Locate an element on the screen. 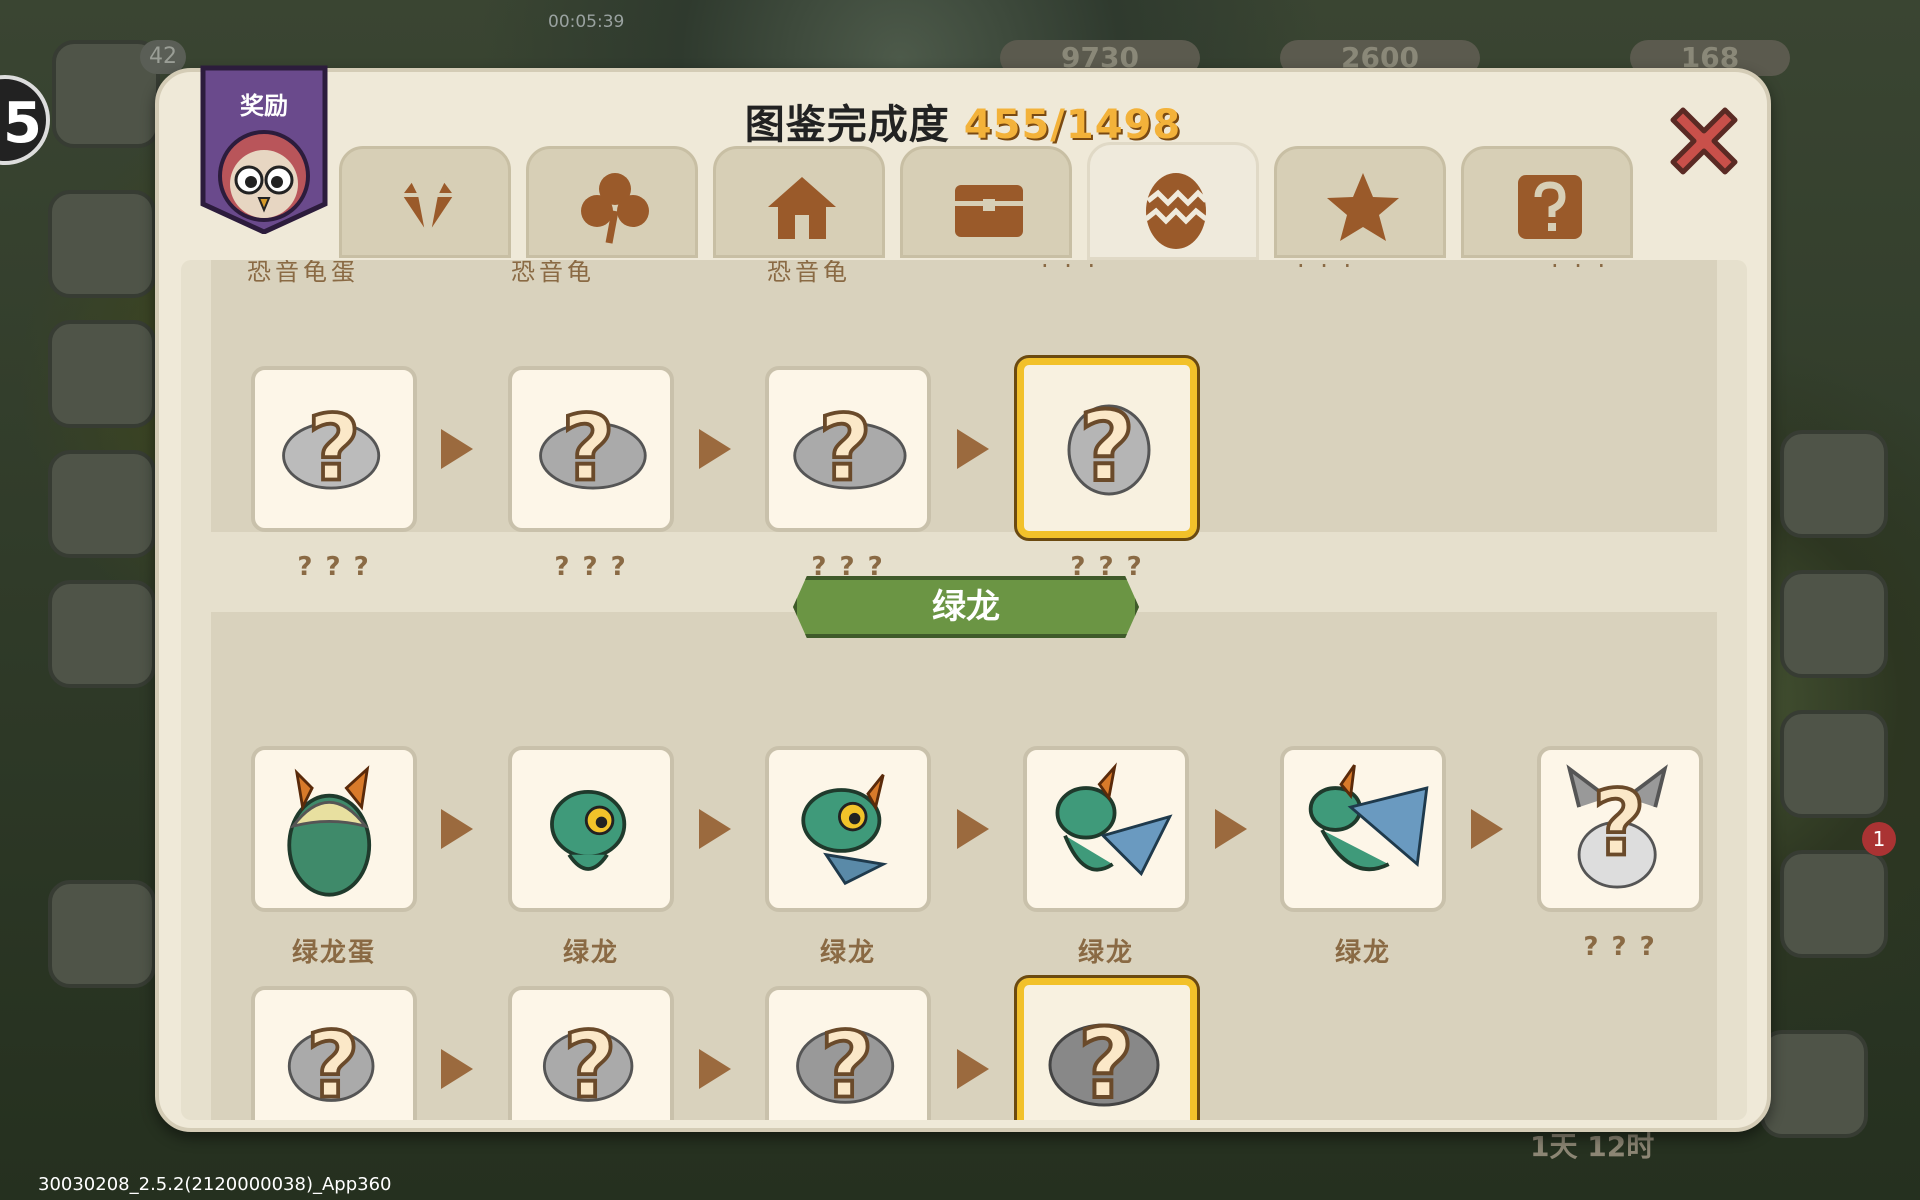 The width and height of the screenshot is (1920, 1200). tab-gems is located at coordinates (425, 202).